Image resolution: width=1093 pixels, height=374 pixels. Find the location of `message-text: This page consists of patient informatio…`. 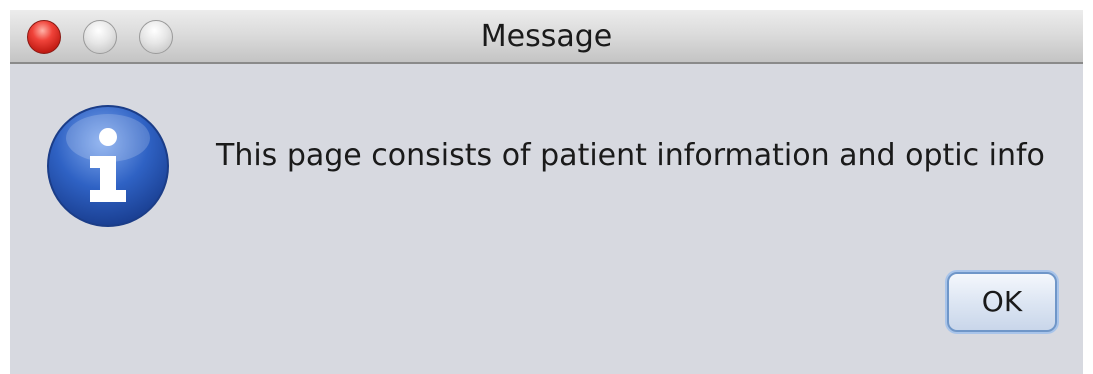

message-text: This page consists of patient informatio… is located at coordinates (630, 155).